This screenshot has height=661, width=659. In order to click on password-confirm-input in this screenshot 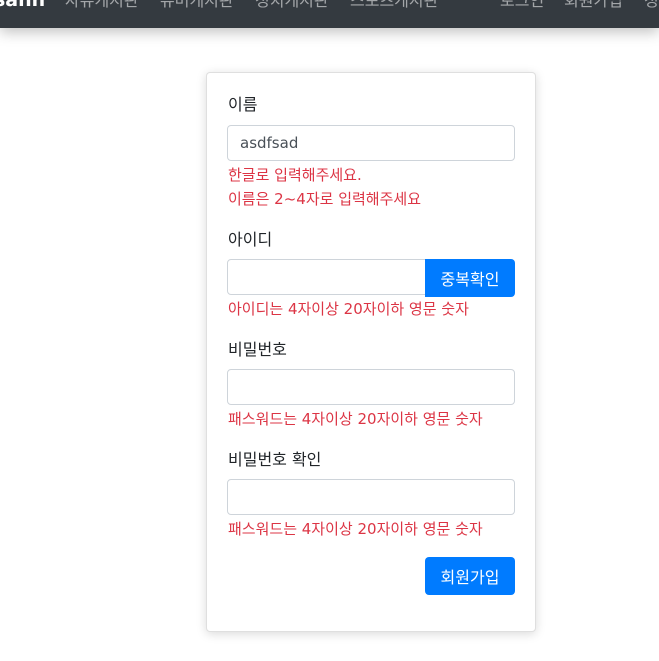, I will do `click(371, 497)`.